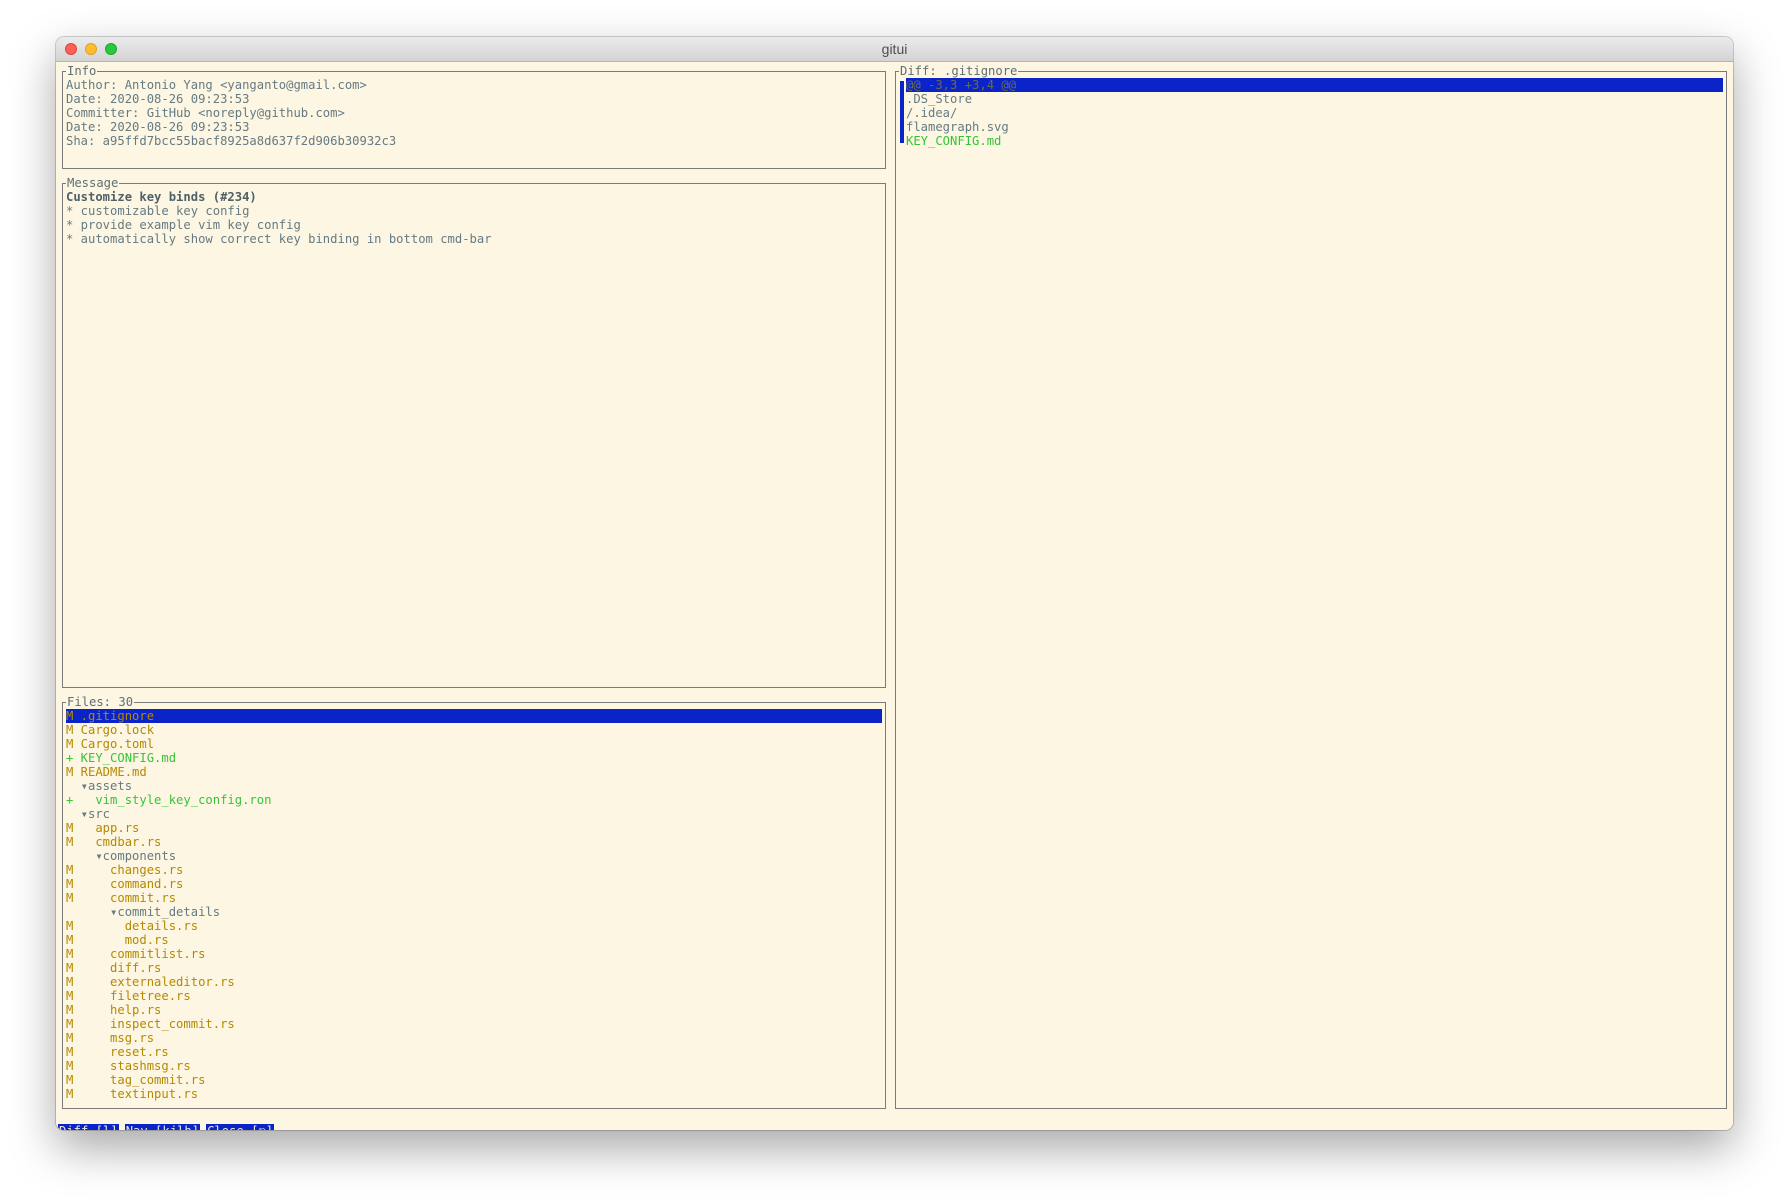  Describe the element at coordinates (1314, 85) in the screenshot. I see `diff-hunk-header: @@ -3,3 +3,4 @@` at that location.